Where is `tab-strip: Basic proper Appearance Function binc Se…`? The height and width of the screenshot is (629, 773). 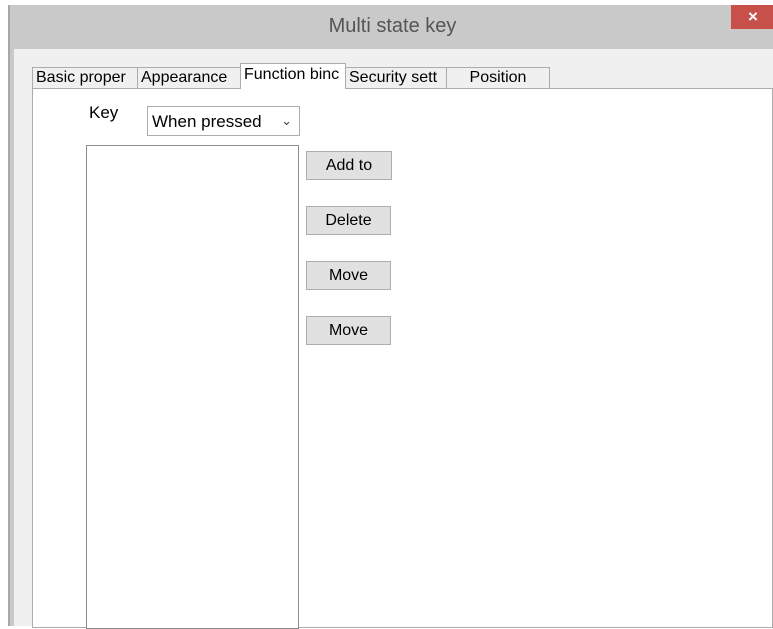
tab-strip: Basic proper Appearance Function binc Se… is located at coordinates (291, 76).